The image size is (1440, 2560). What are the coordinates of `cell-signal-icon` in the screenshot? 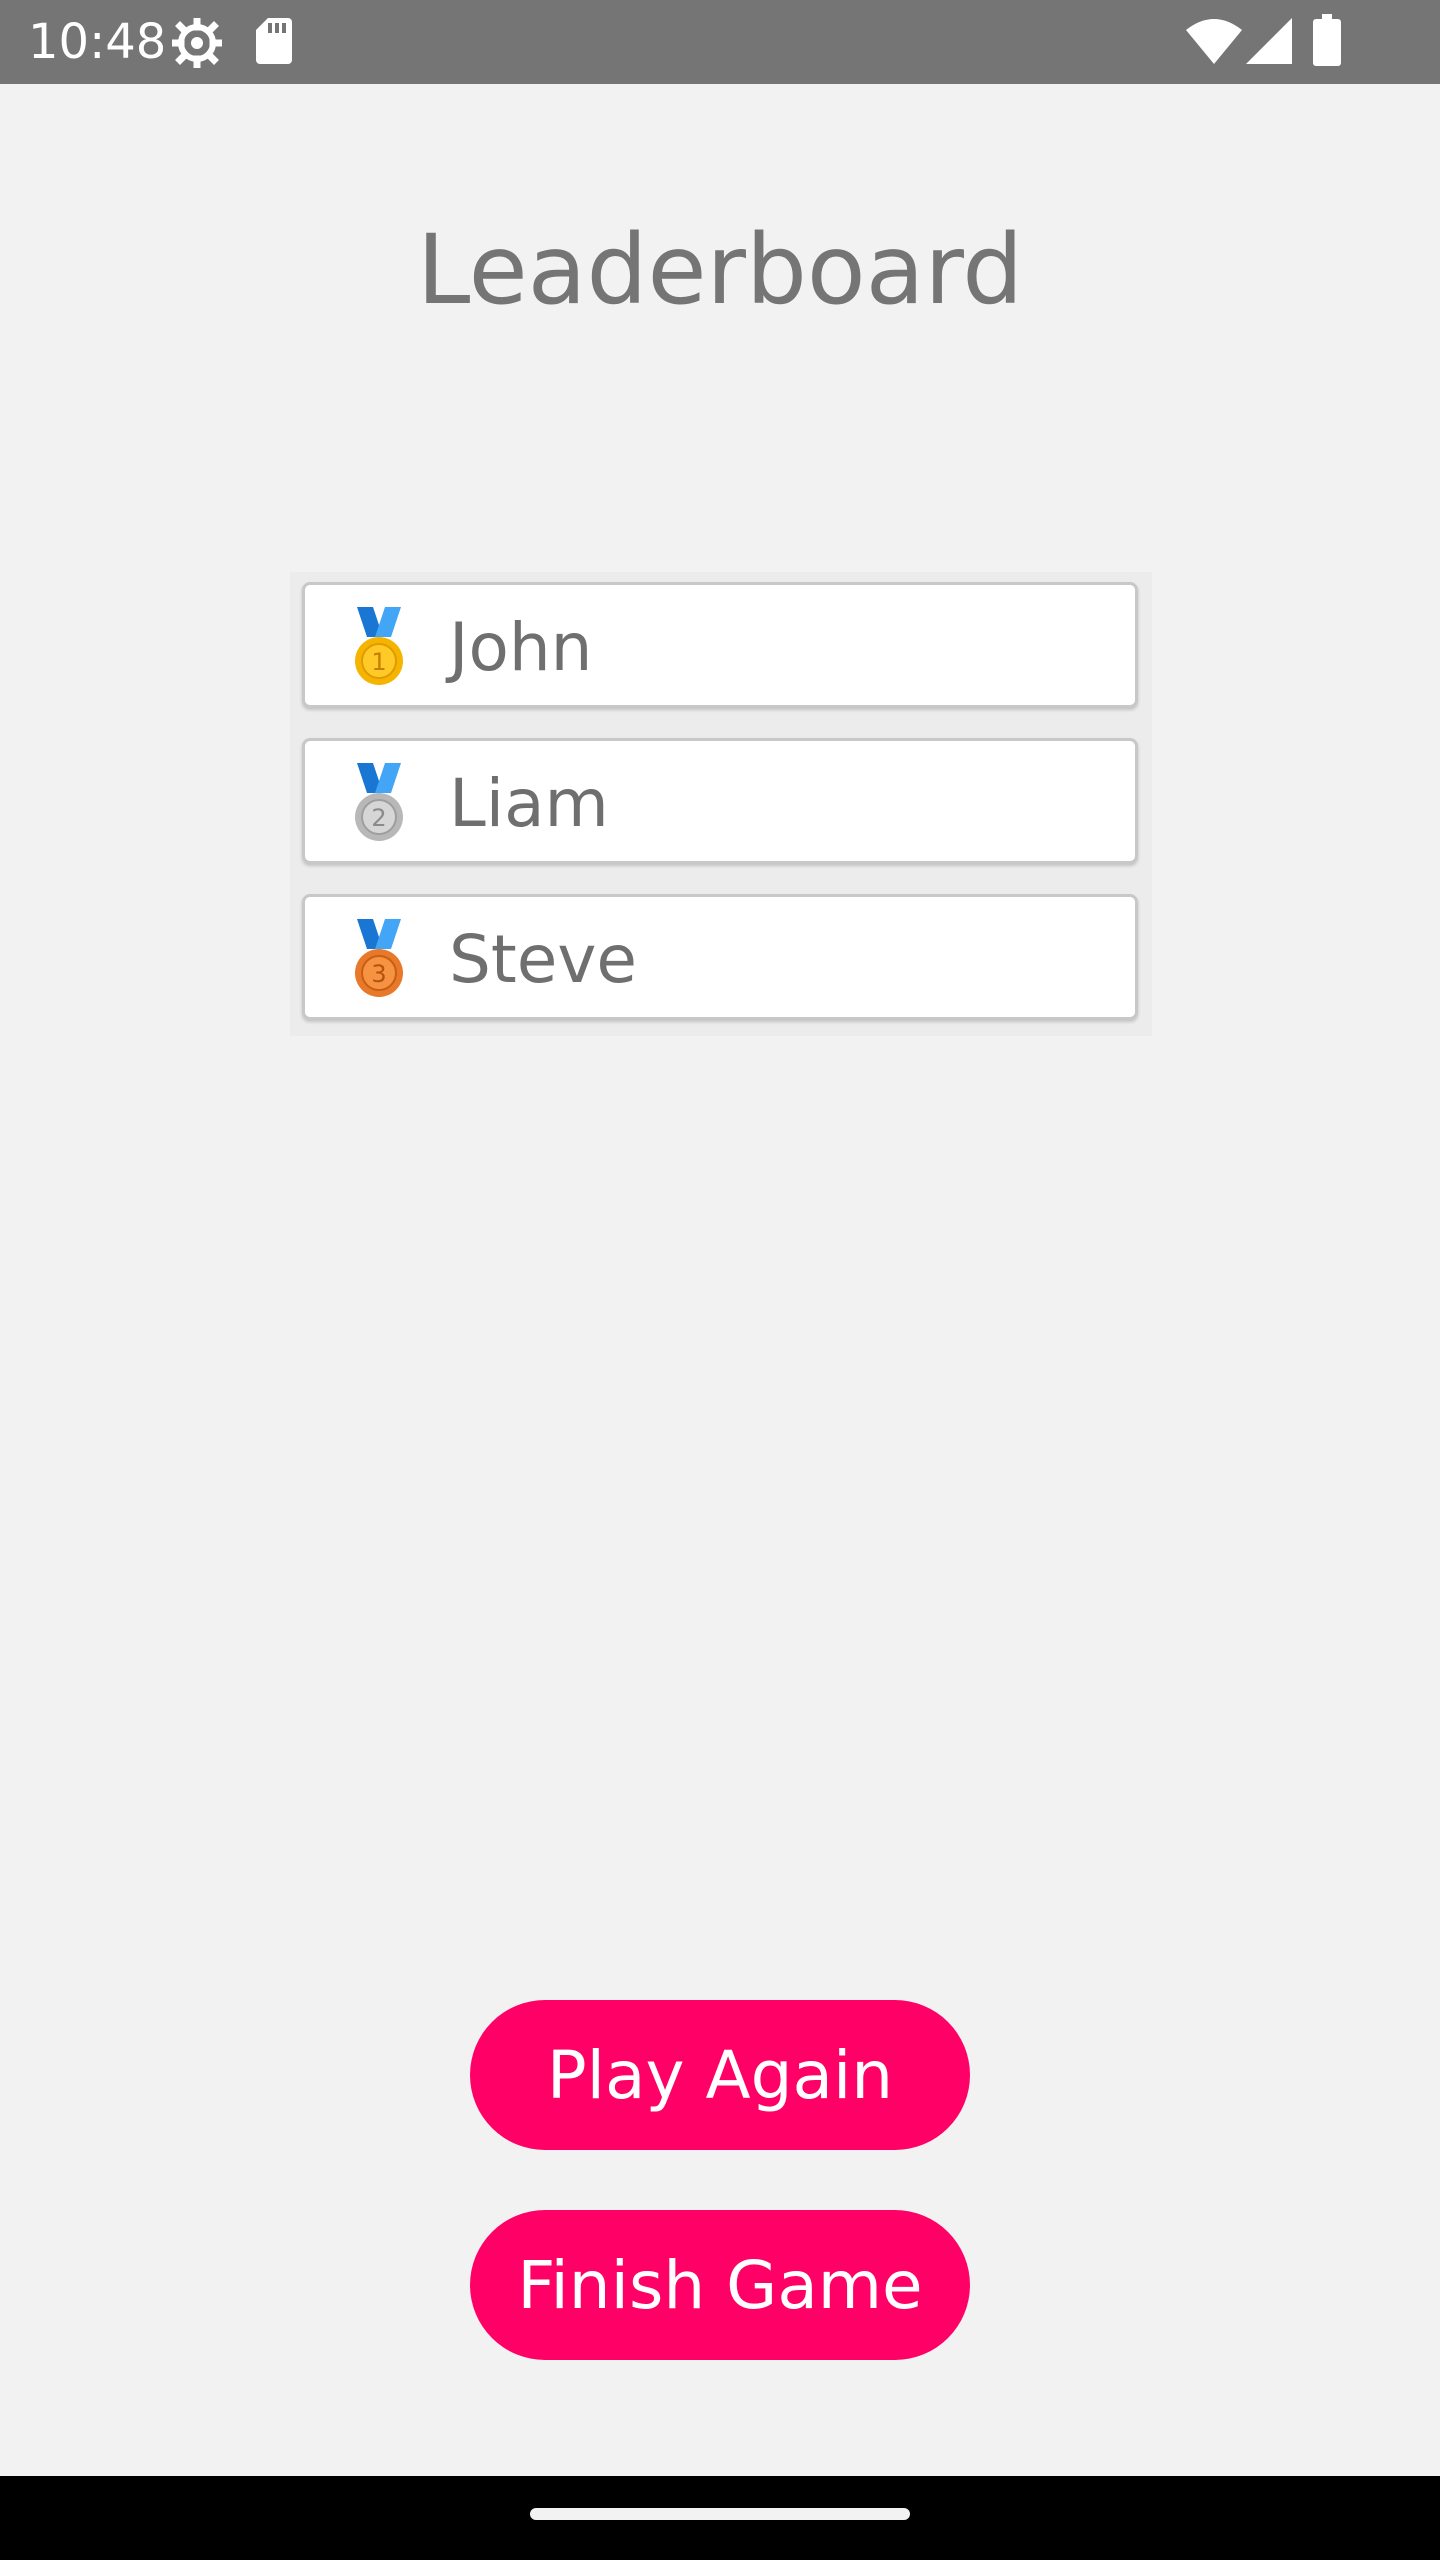 It's located at (1269, 41).